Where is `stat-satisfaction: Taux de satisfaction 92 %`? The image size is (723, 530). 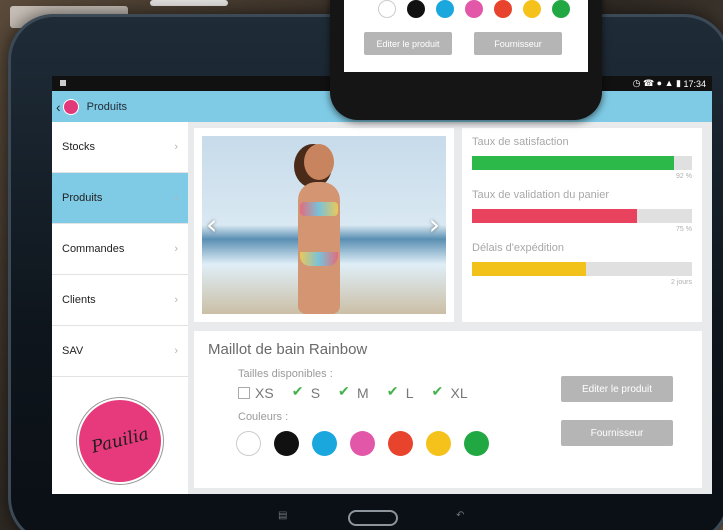
stat-satisfaction: Taux de satisfaction 92 % is located at coordinates (582, 159).